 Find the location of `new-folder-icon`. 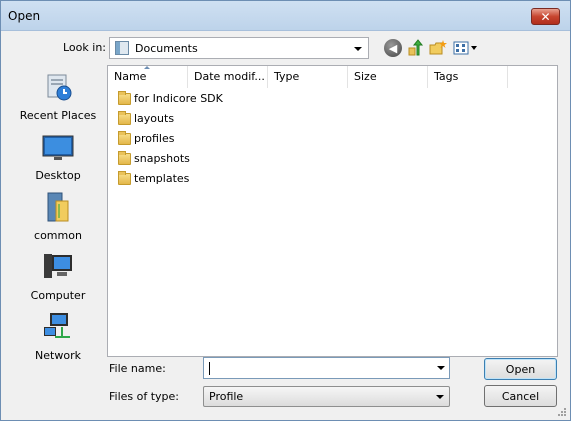

new-folder-icon is located at coordinates (438, 48).